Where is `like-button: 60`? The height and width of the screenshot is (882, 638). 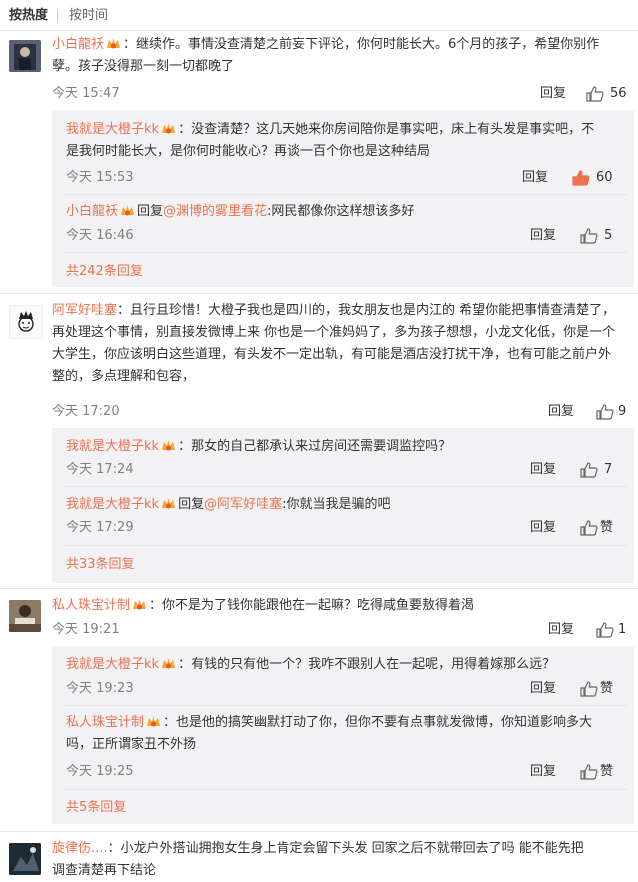
like-button: 60 is located at coordinates (602, 178).